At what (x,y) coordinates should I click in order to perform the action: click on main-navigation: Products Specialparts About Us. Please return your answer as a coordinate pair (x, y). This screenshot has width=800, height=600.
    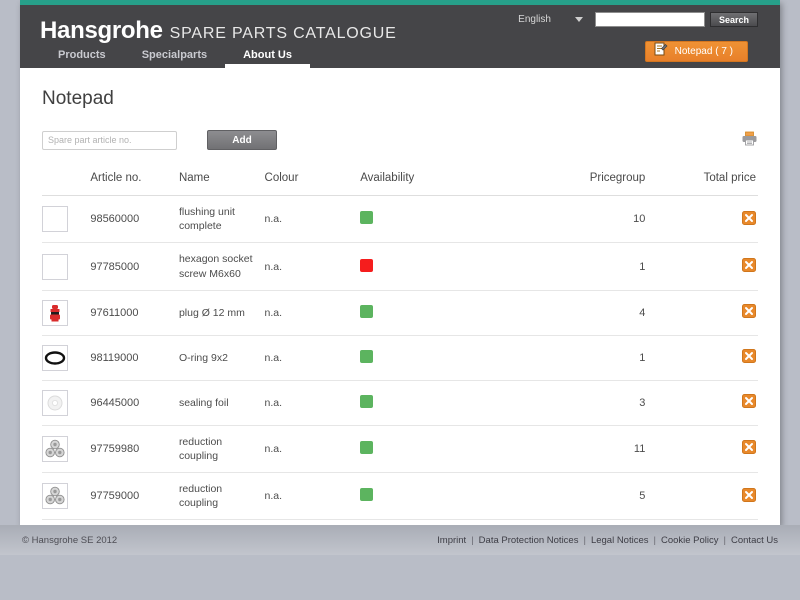
    Looking at the image, I should click on (175, 56).